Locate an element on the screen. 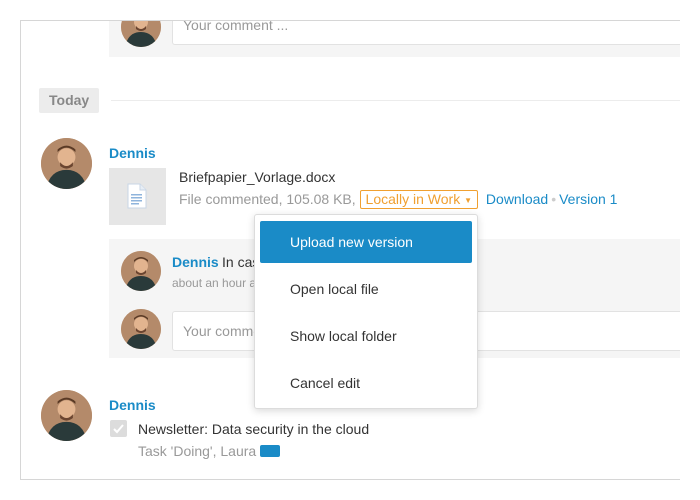  file-thumbnail is located at coordinates (137, 196).